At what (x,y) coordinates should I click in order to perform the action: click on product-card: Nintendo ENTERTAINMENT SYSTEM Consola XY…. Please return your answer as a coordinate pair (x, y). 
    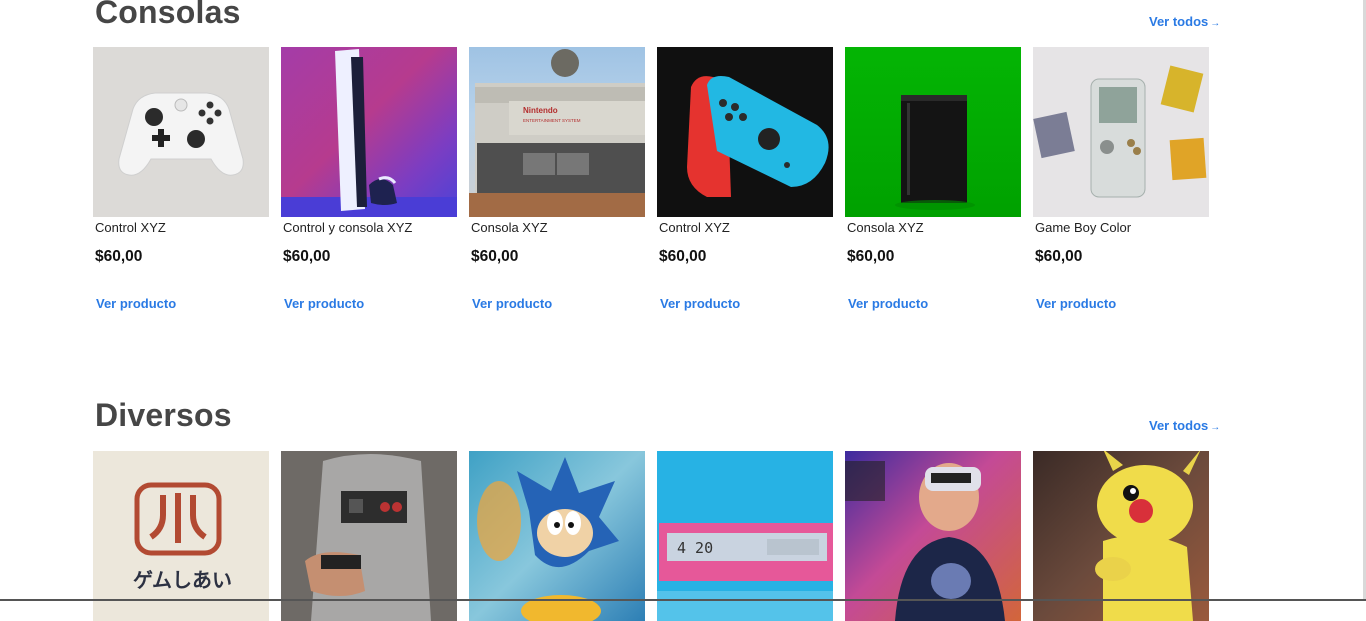
    Looking at the image, I should click on (557, 180).